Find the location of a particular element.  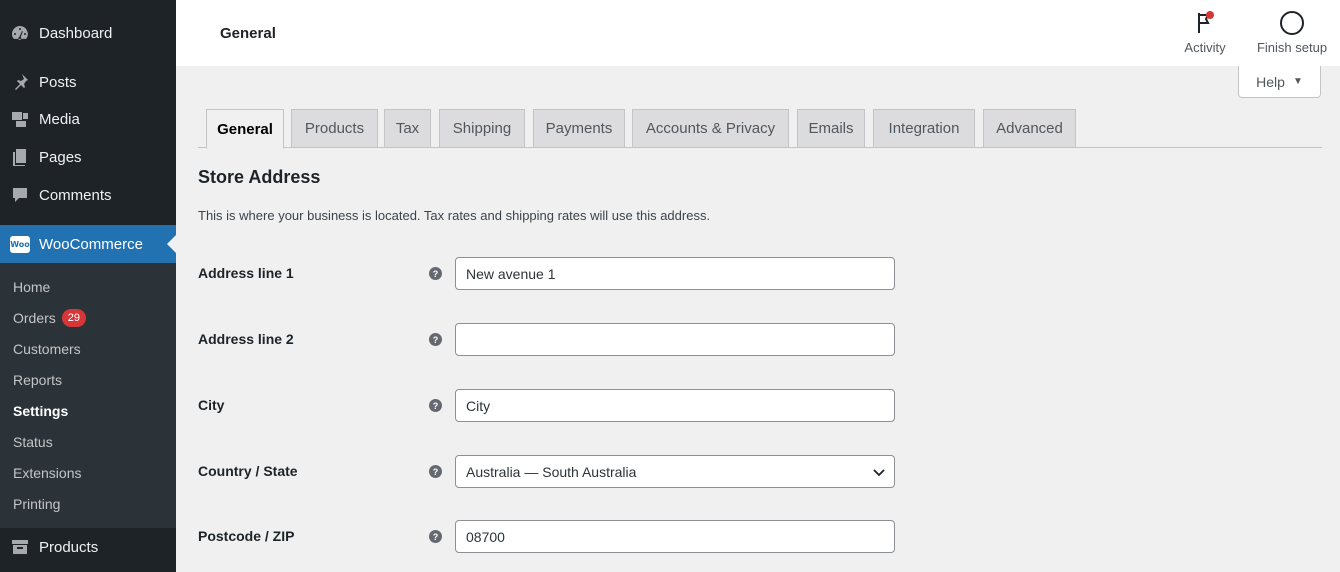

submenu-item-extensions: Extensions is located at coordinates (88, 472).